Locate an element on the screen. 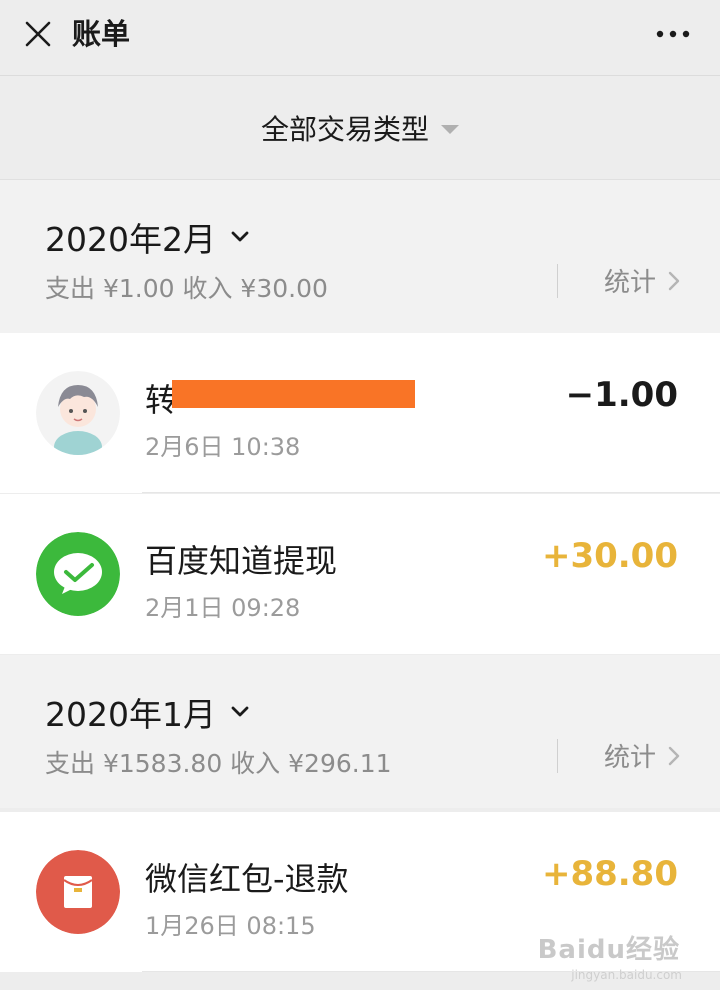 This screenshot has width=720, height=990. more-icon is located at coordinates (673, 34).